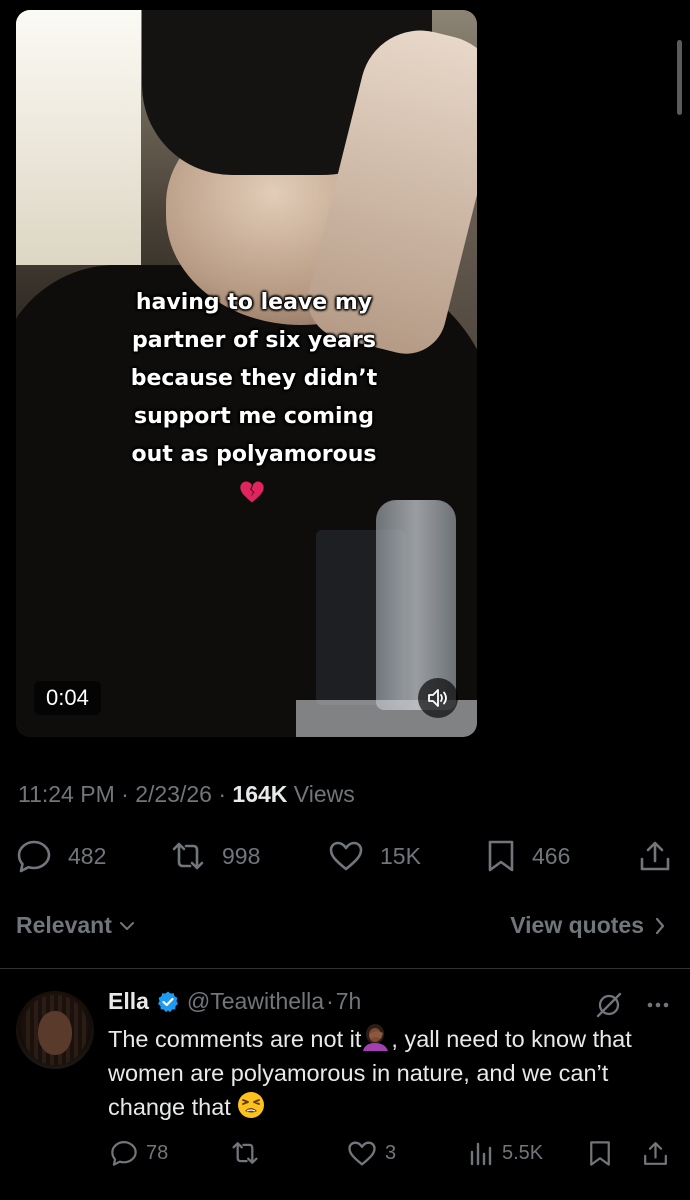  What do you see at coordinates (609, 1005) in the screenshot?
I see `grok-icon` at bounding box center [609, 1005].